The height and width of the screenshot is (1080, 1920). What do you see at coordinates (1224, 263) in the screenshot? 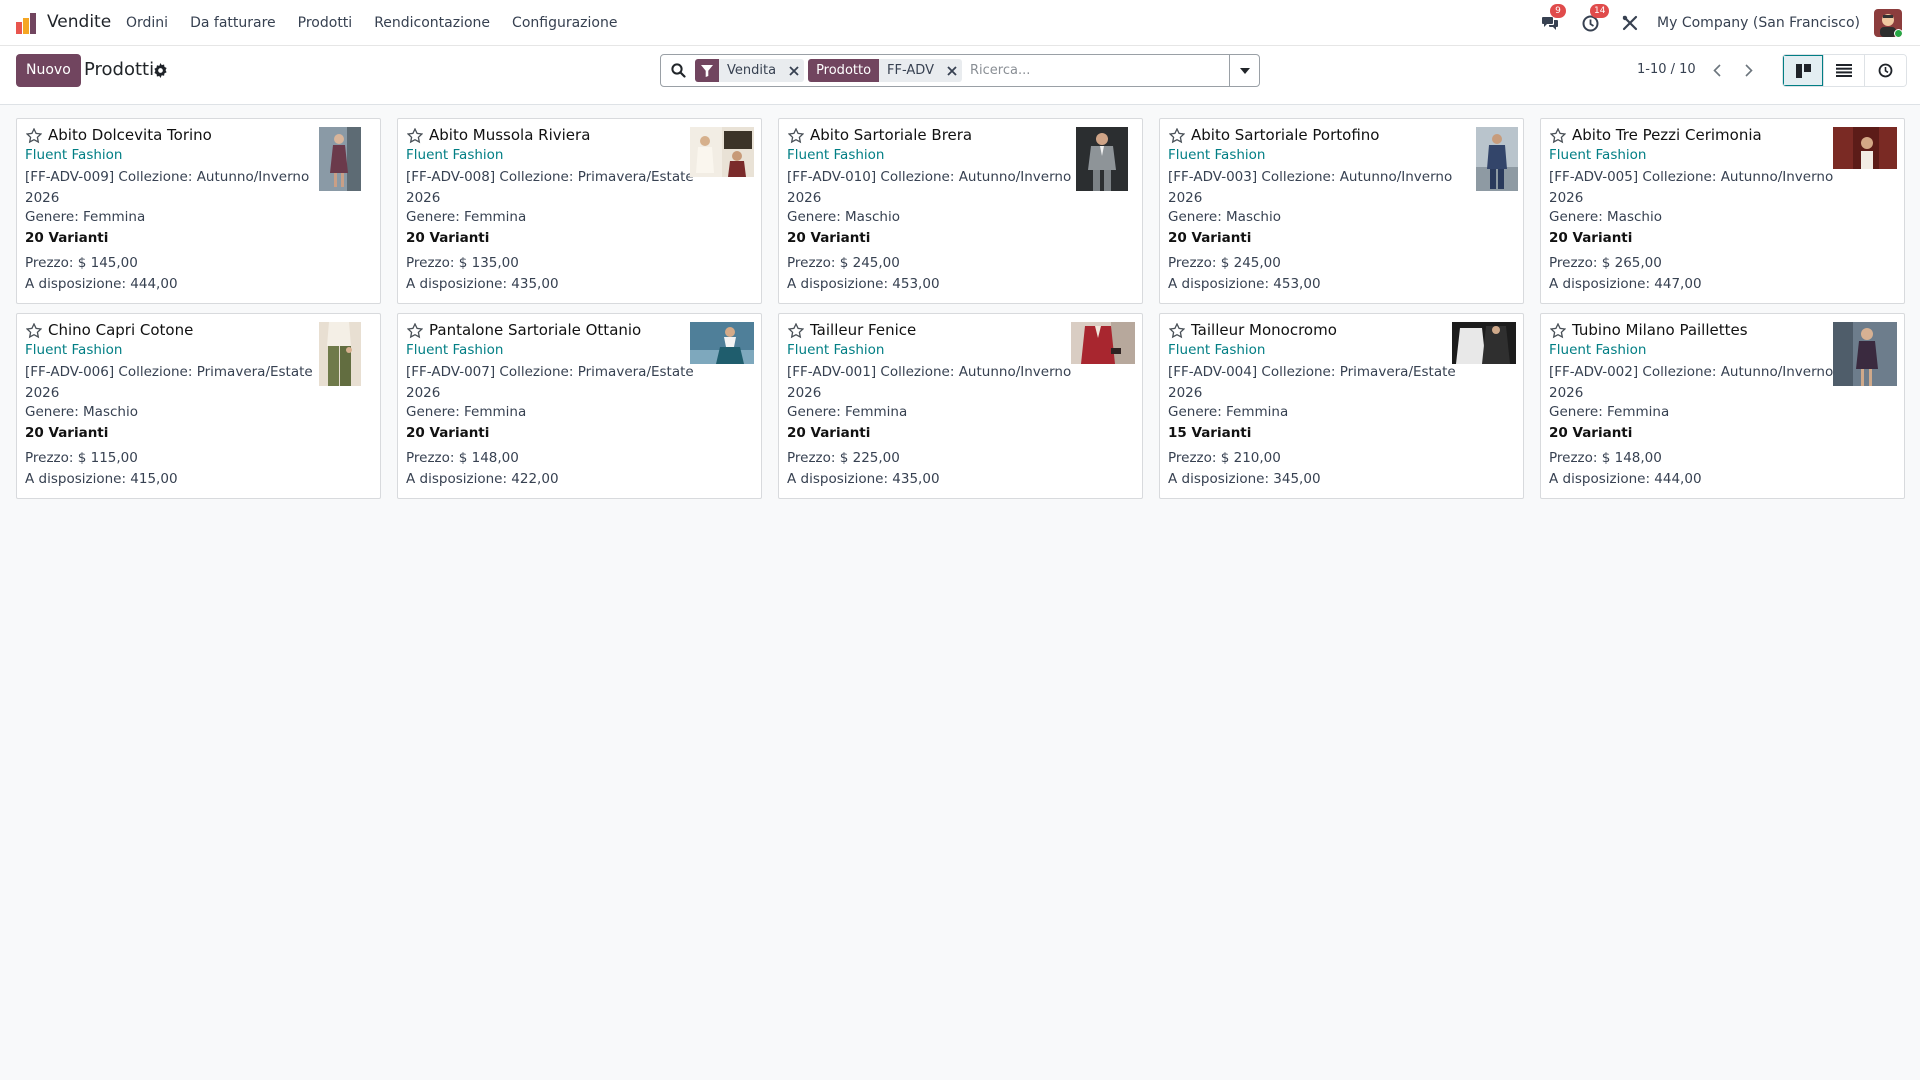
I see `product-price: Prezzo: $ 245,00` at bounding box center [1224, 263].